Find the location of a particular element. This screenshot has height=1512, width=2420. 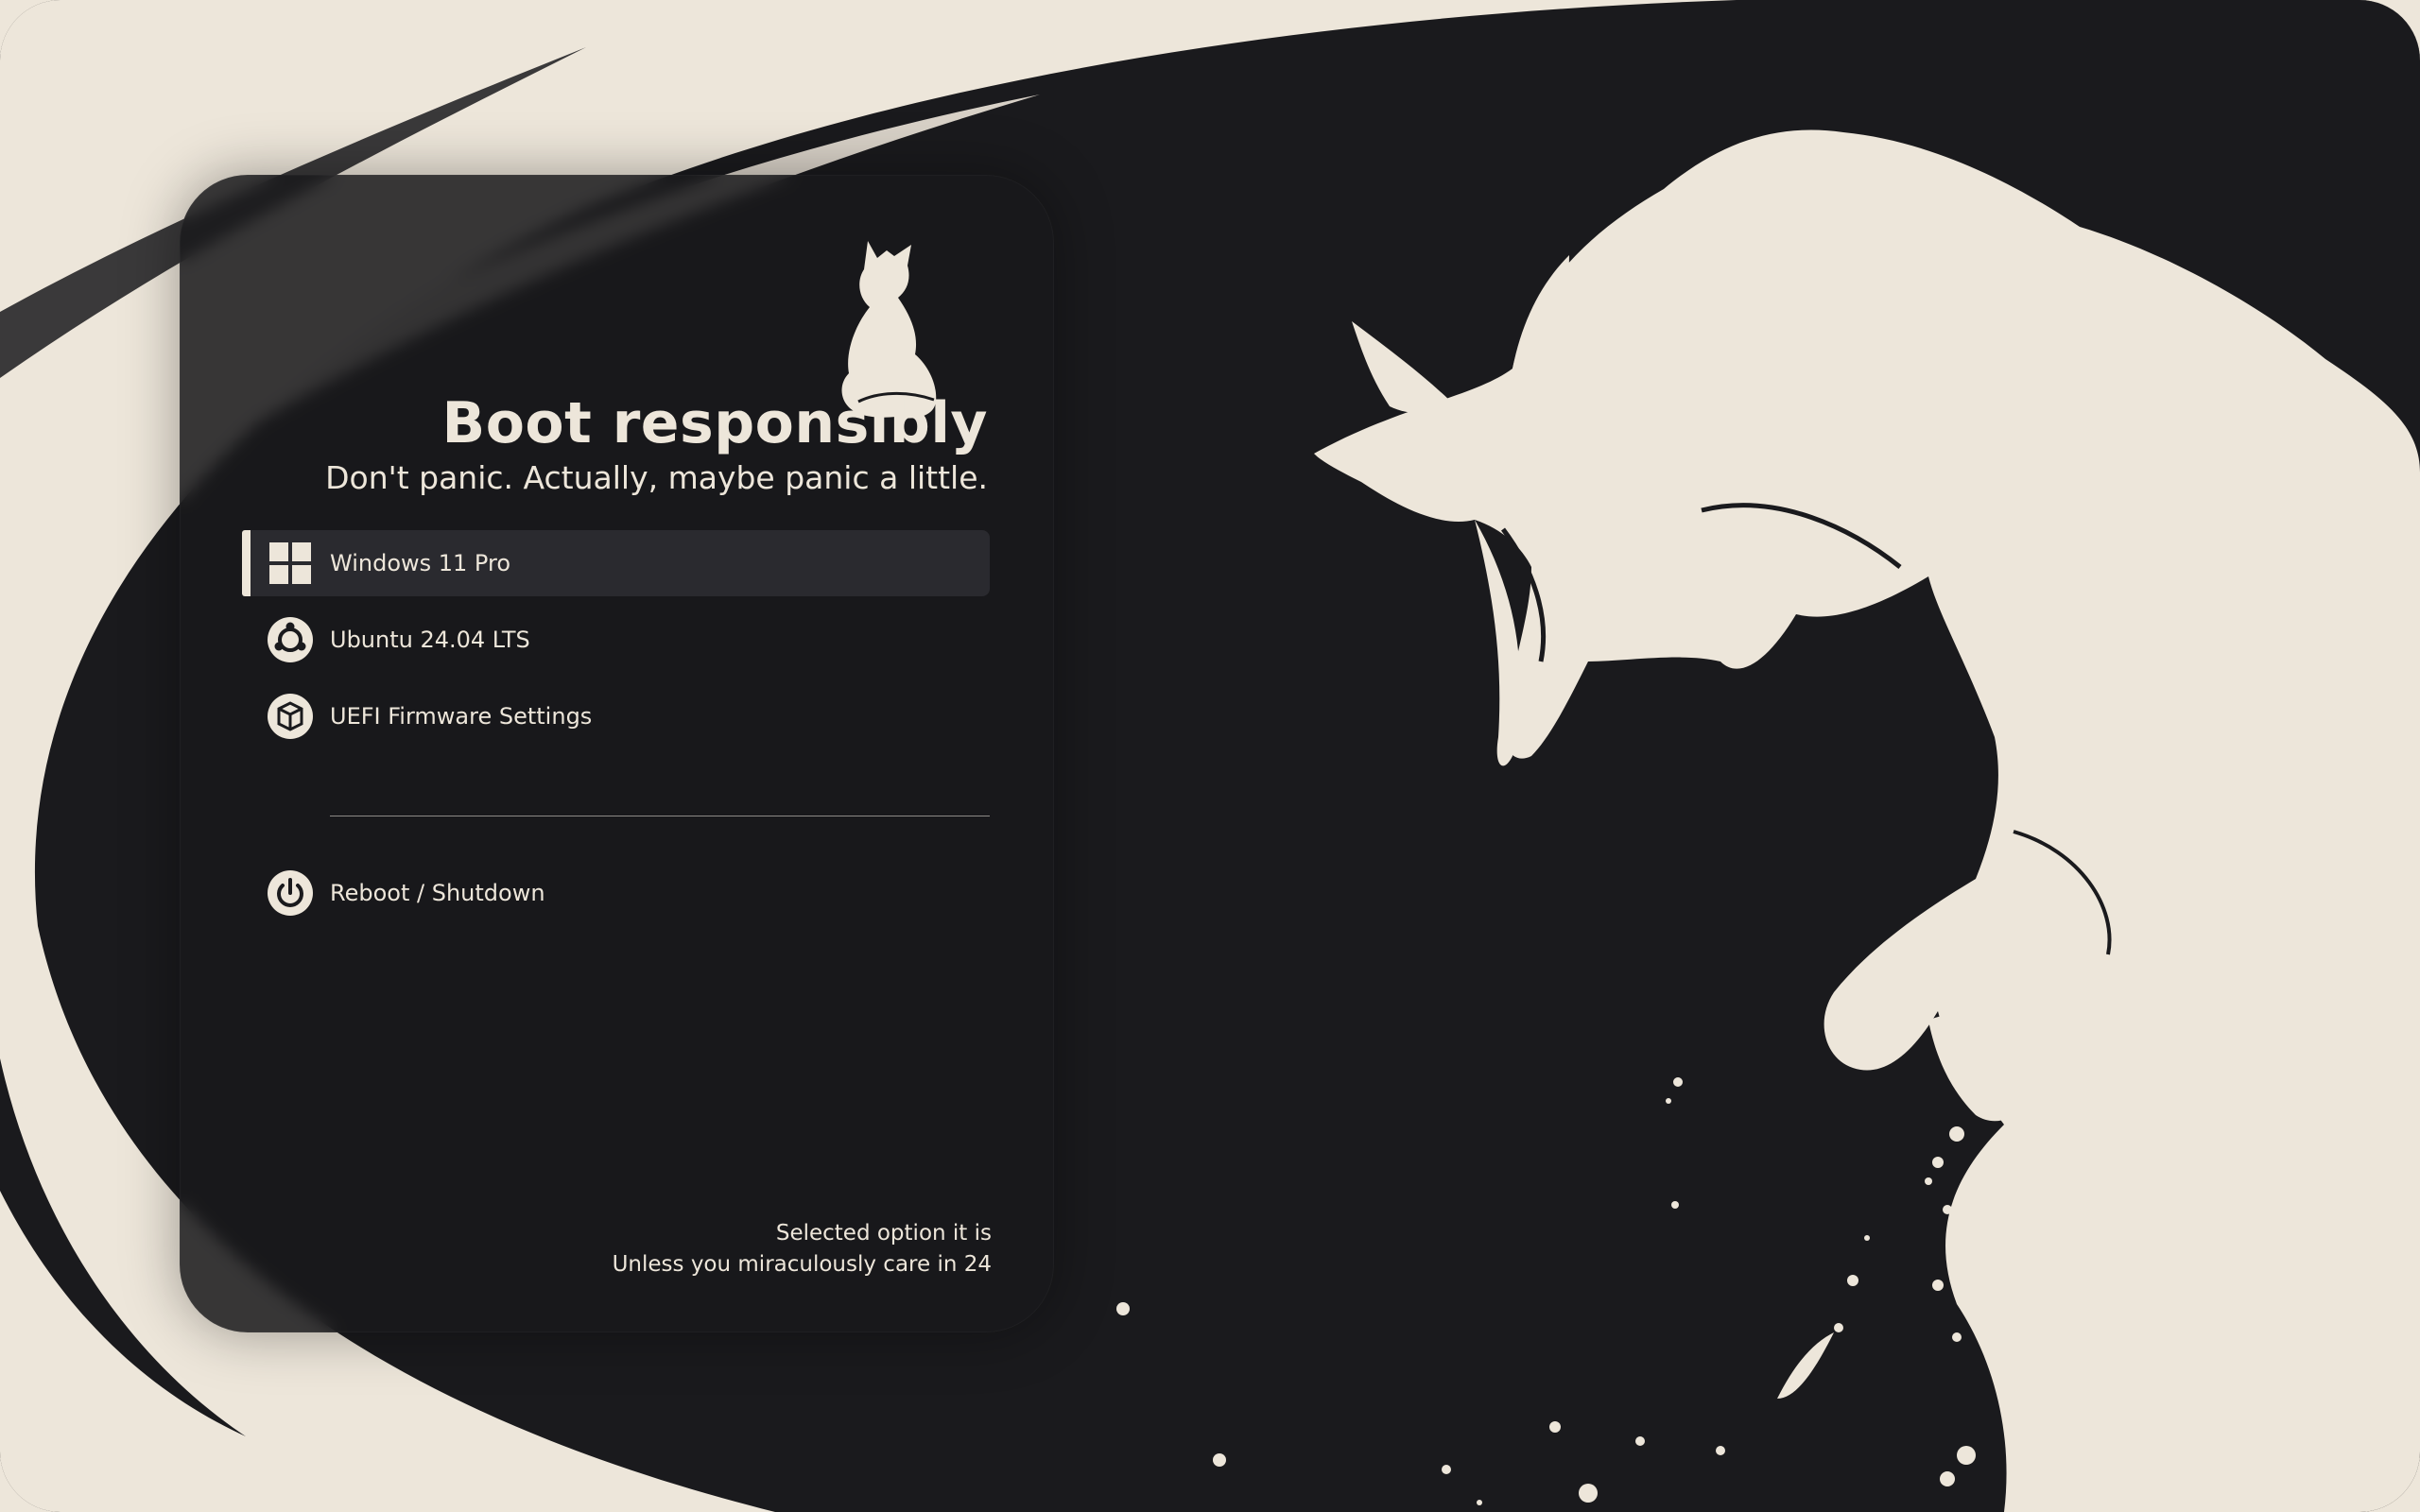

windows-icon is located at coordinates (290, 563).